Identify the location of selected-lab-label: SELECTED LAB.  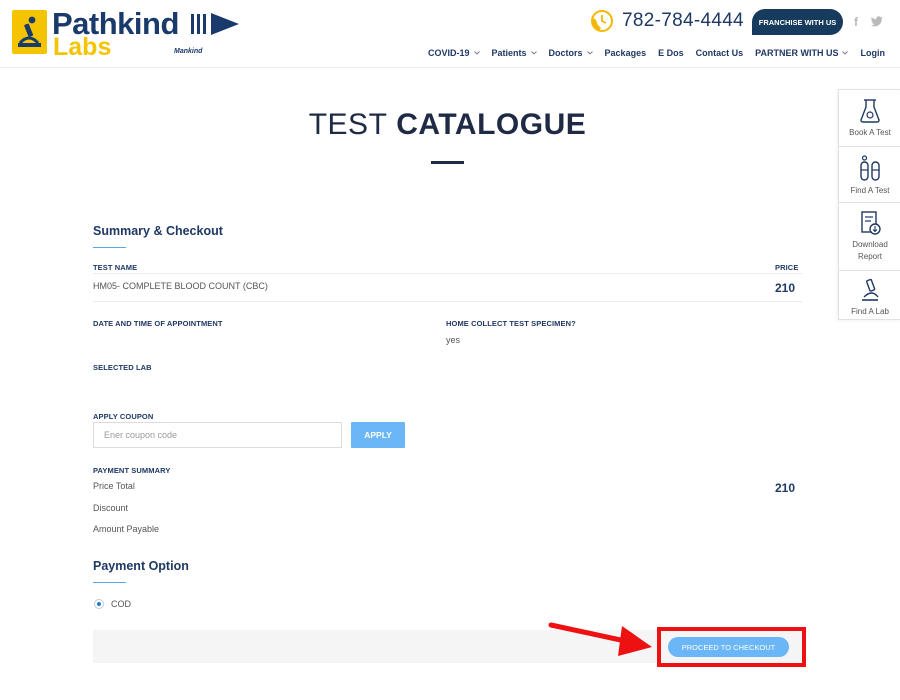
(122, 367).